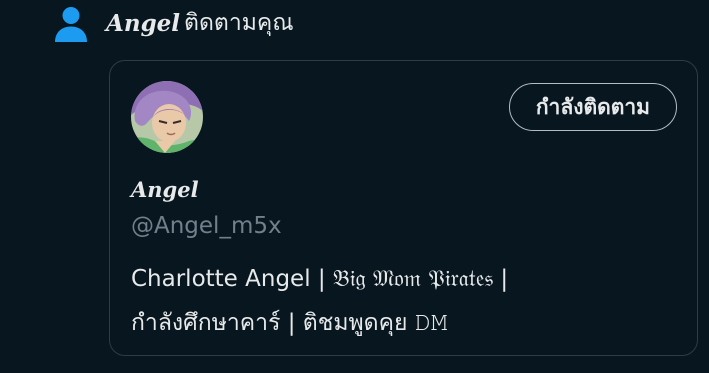 The width and height of the screenshot is (709, 373). What do you see at coordinates (320, 279) in the screenshot?
I see `bio-line: Charlotte Angel | 𝔅𝔦𝔤 𝔐𝔬𝔪 𝔓𝔦𝔯𝔞𝔱𝔢𝔰 |` at bounding box center [320, 279].